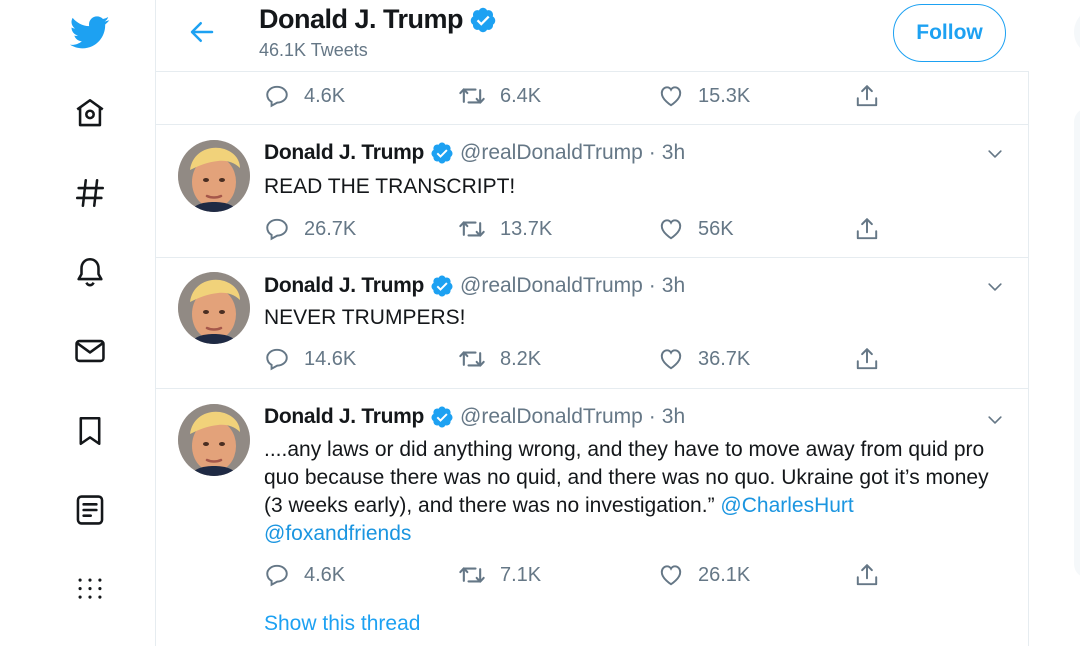 This screenshot has height=646, width=1080. Describe the element at coordinates (592, 36) in the screenshot. I see `profile-header: Donald J. Trump 46.1K Tweets Follow` at that location.